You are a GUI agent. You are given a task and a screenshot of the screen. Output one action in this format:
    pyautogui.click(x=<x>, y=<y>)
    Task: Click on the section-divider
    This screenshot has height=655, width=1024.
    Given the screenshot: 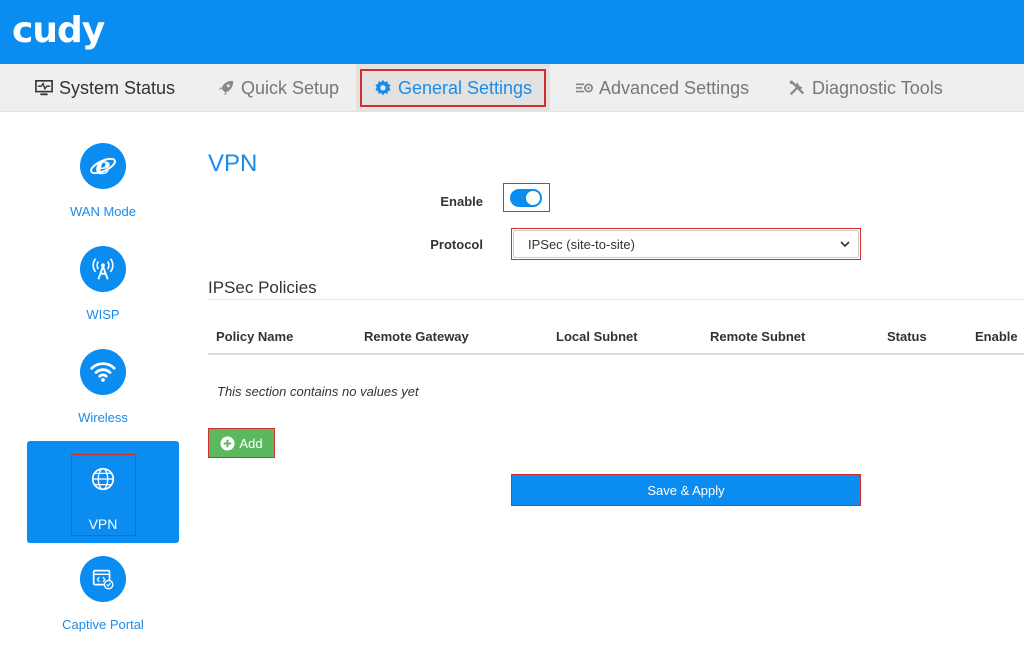 What is the action you would take?
    pyautogui.click(x=616, y=299)
    